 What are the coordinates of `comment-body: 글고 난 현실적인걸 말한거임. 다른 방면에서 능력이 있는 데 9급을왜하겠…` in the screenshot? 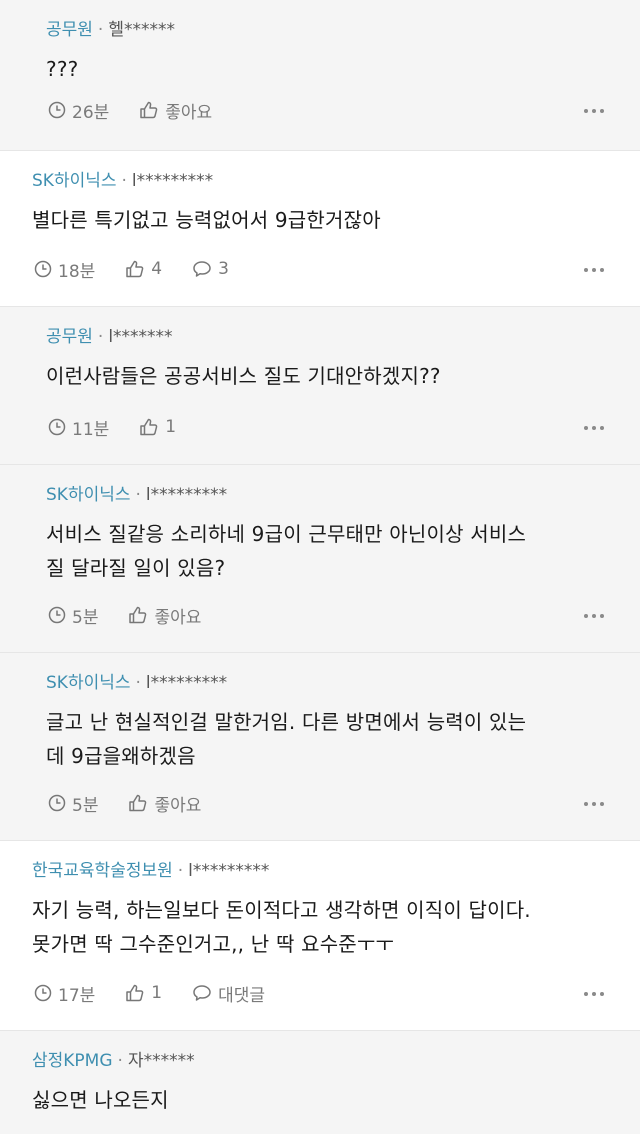 It's located at (286, 739).